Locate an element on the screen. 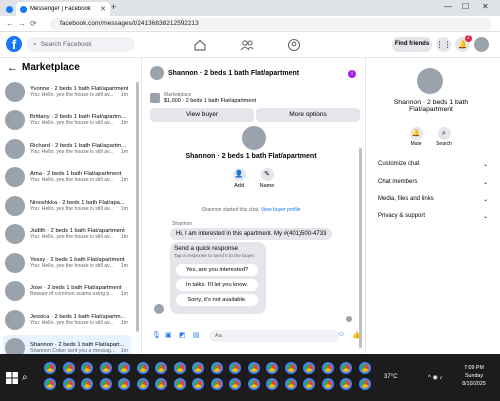  view-buyer-profile-link: View buyer profile is located at coordinates (281, 210).